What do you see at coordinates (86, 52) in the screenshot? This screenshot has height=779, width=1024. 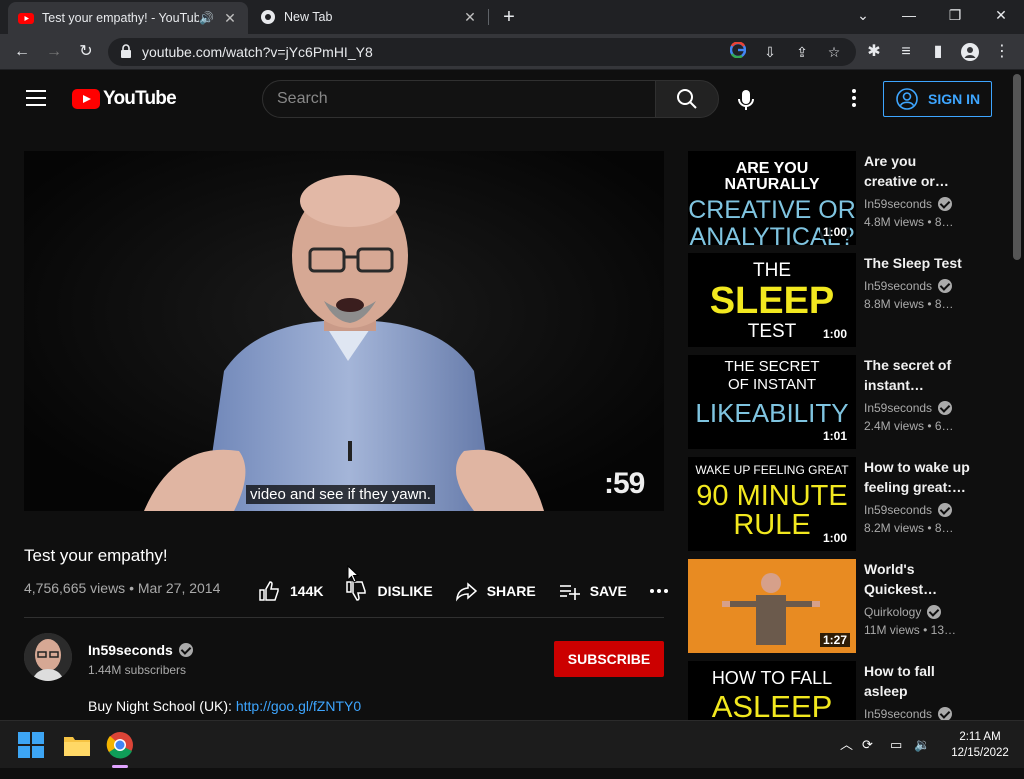 I see `reload-button: ↻` at bounding box center [86, 52].